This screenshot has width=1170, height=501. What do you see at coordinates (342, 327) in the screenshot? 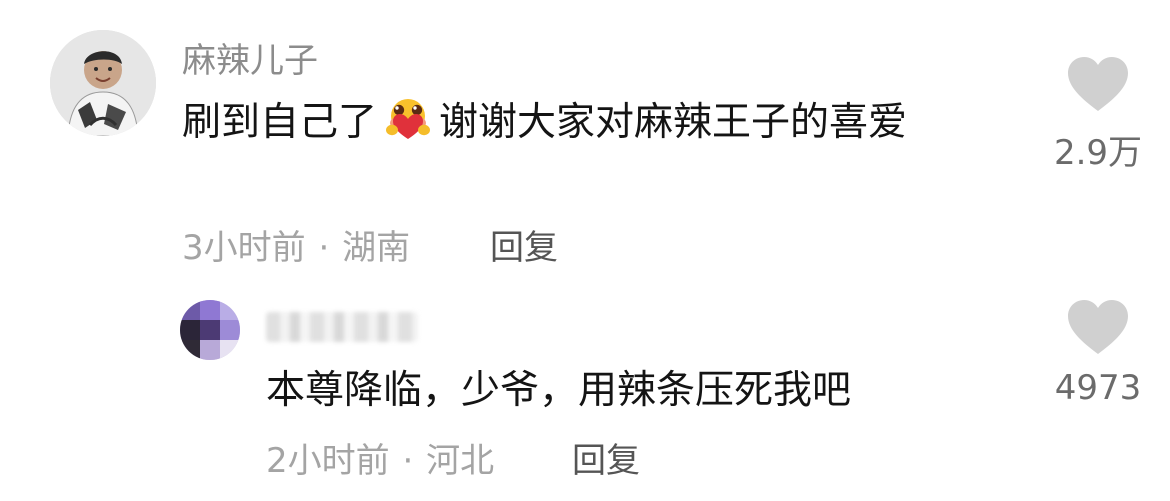
I see `blurred-username` at bounding box center [342, 327].